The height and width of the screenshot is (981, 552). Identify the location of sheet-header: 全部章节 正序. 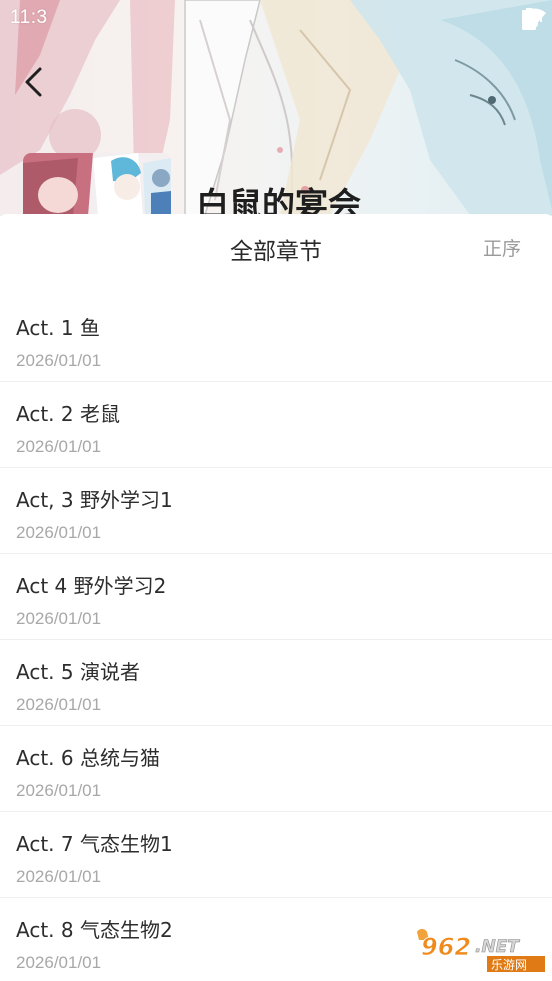
(276, 249).